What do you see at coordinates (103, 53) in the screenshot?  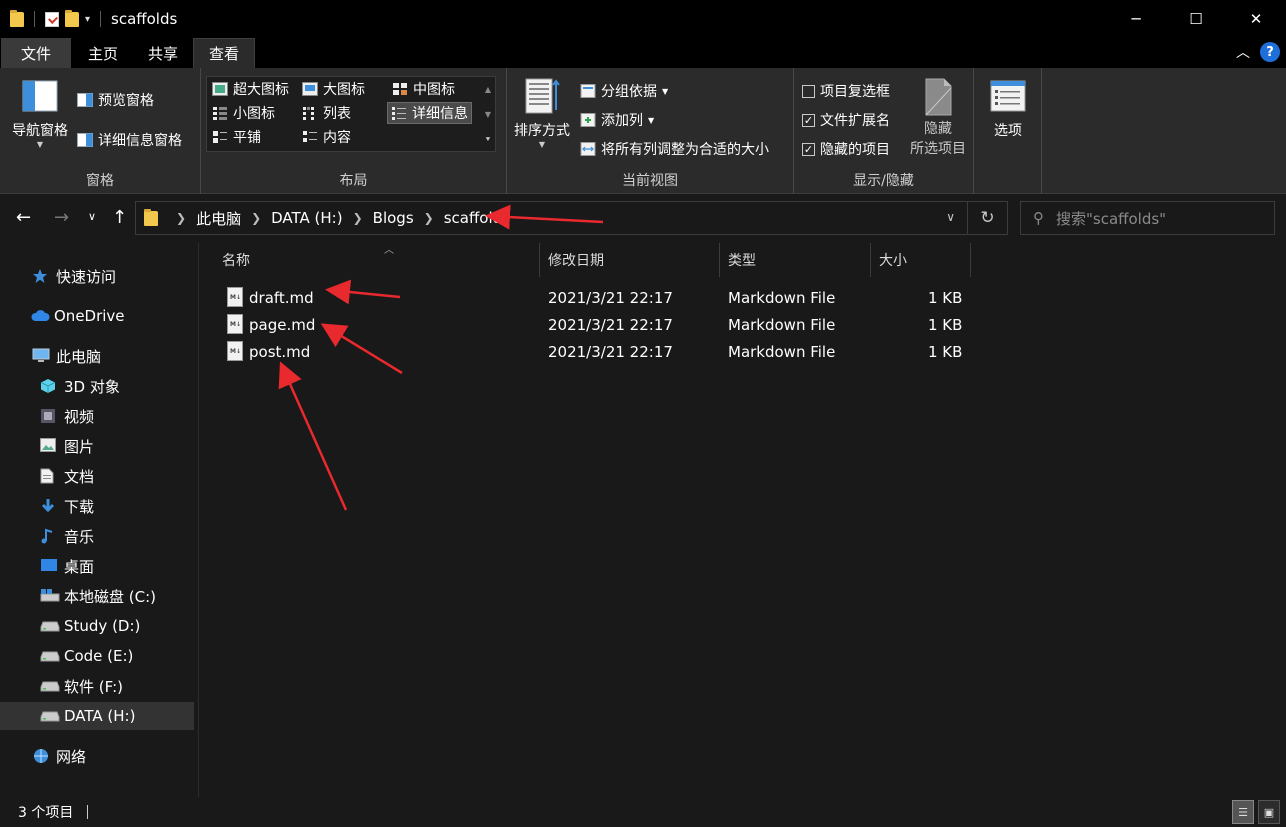 I see `tab-home: 主页` at bounding box center [103, 53].